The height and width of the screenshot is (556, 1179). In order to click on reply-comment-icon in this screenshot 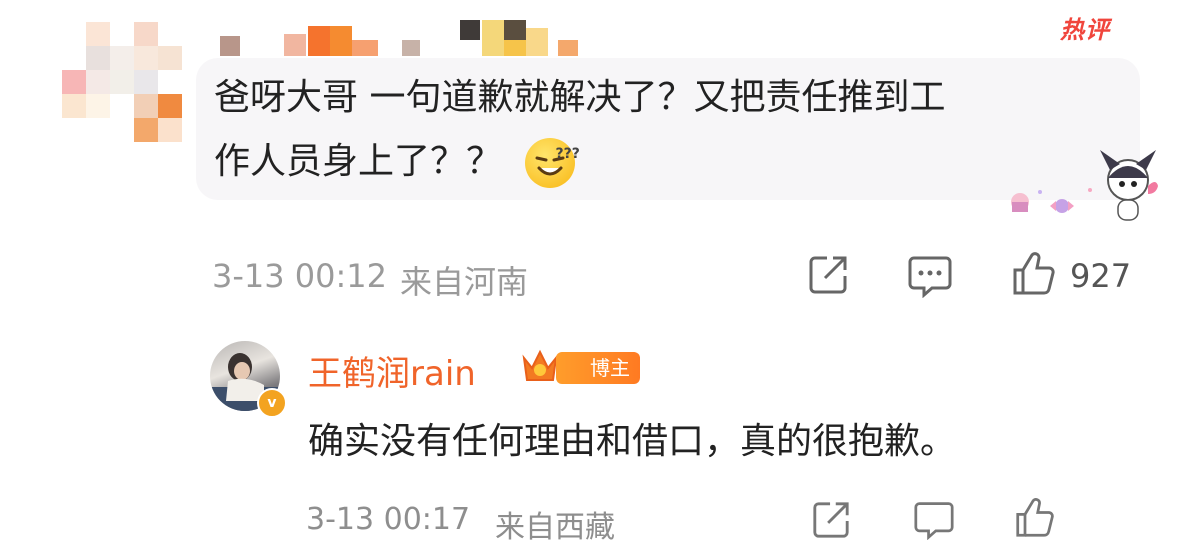, I will do `click(934, 522)`.